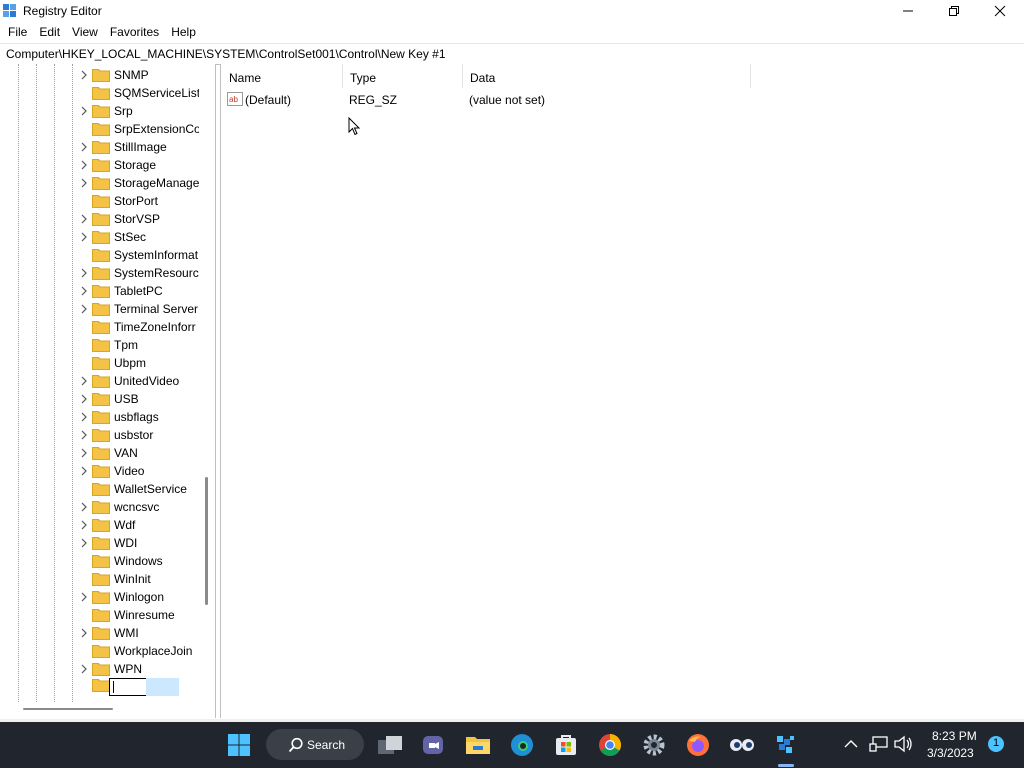 The image size is (1024, 768). Describe the element at coordinates (954, 11) in the screenshot. I see `restore-button` at that location.